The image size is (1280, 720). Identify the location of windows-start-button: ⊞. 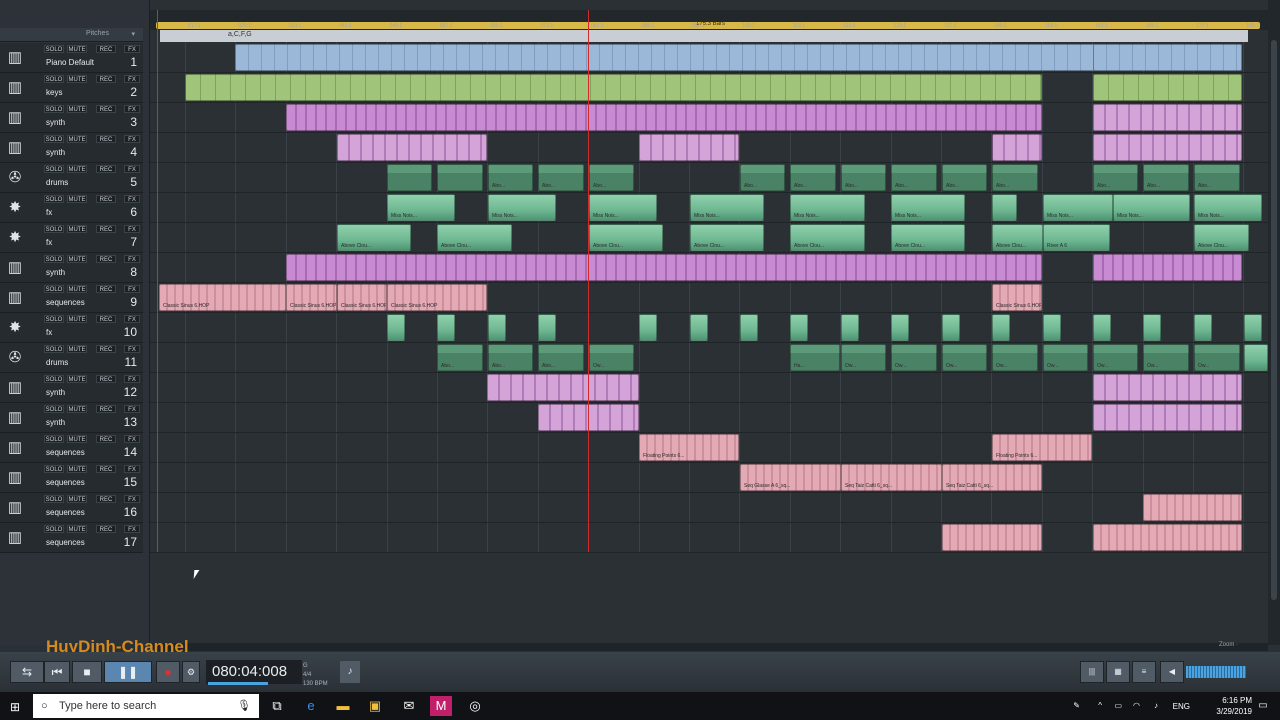
(15, 707).